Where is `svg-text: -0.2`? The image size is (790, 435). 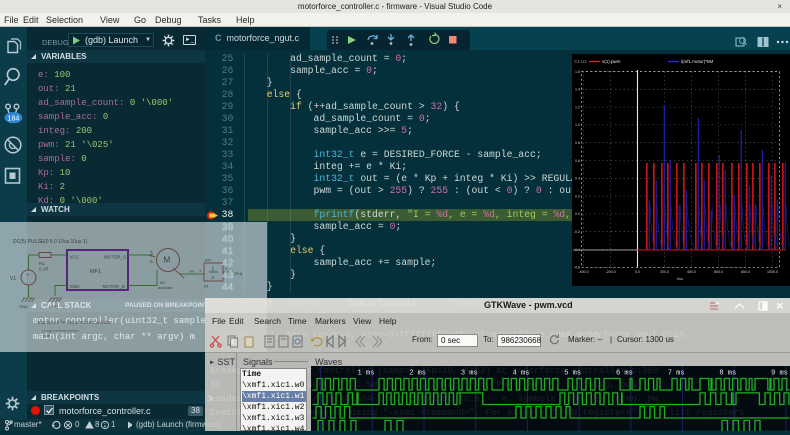 svg-text: -0.2 is located at coordinates (577, 232).